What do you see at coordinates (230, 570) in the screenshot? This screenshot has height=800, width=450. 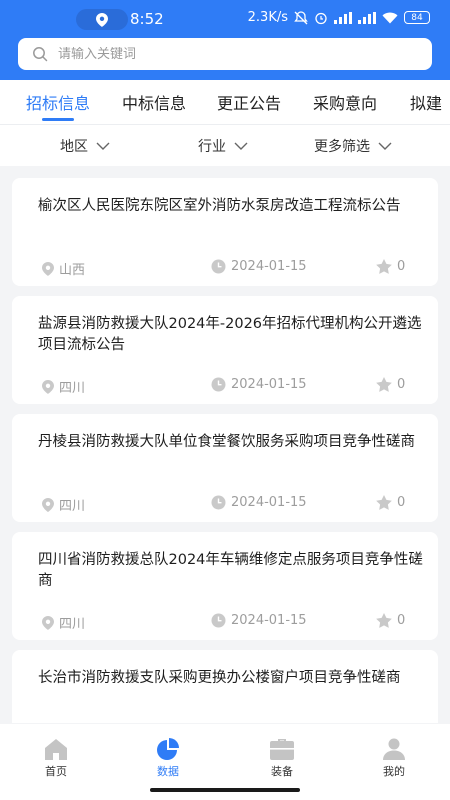 I see `item-title: 四川省消防救援总队2024年车辆维修定点服务项目竞争性磋商` at bounding box center [230, 570].